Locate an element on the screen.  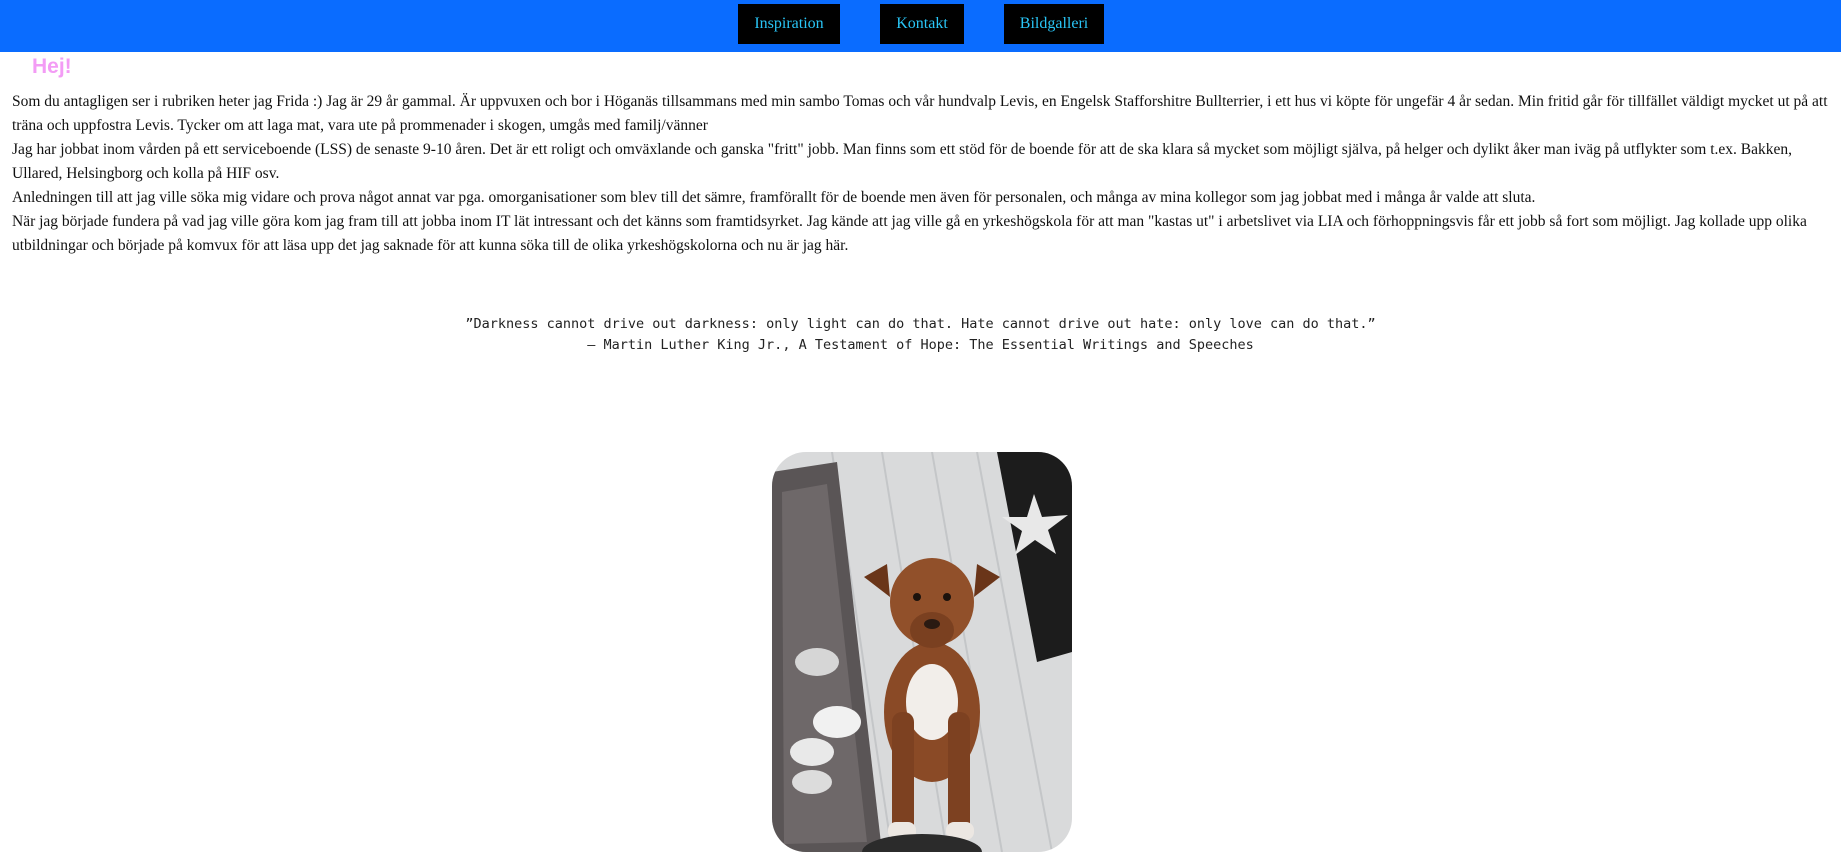
page-heading: Hej! is located at coordinates (52, 66).